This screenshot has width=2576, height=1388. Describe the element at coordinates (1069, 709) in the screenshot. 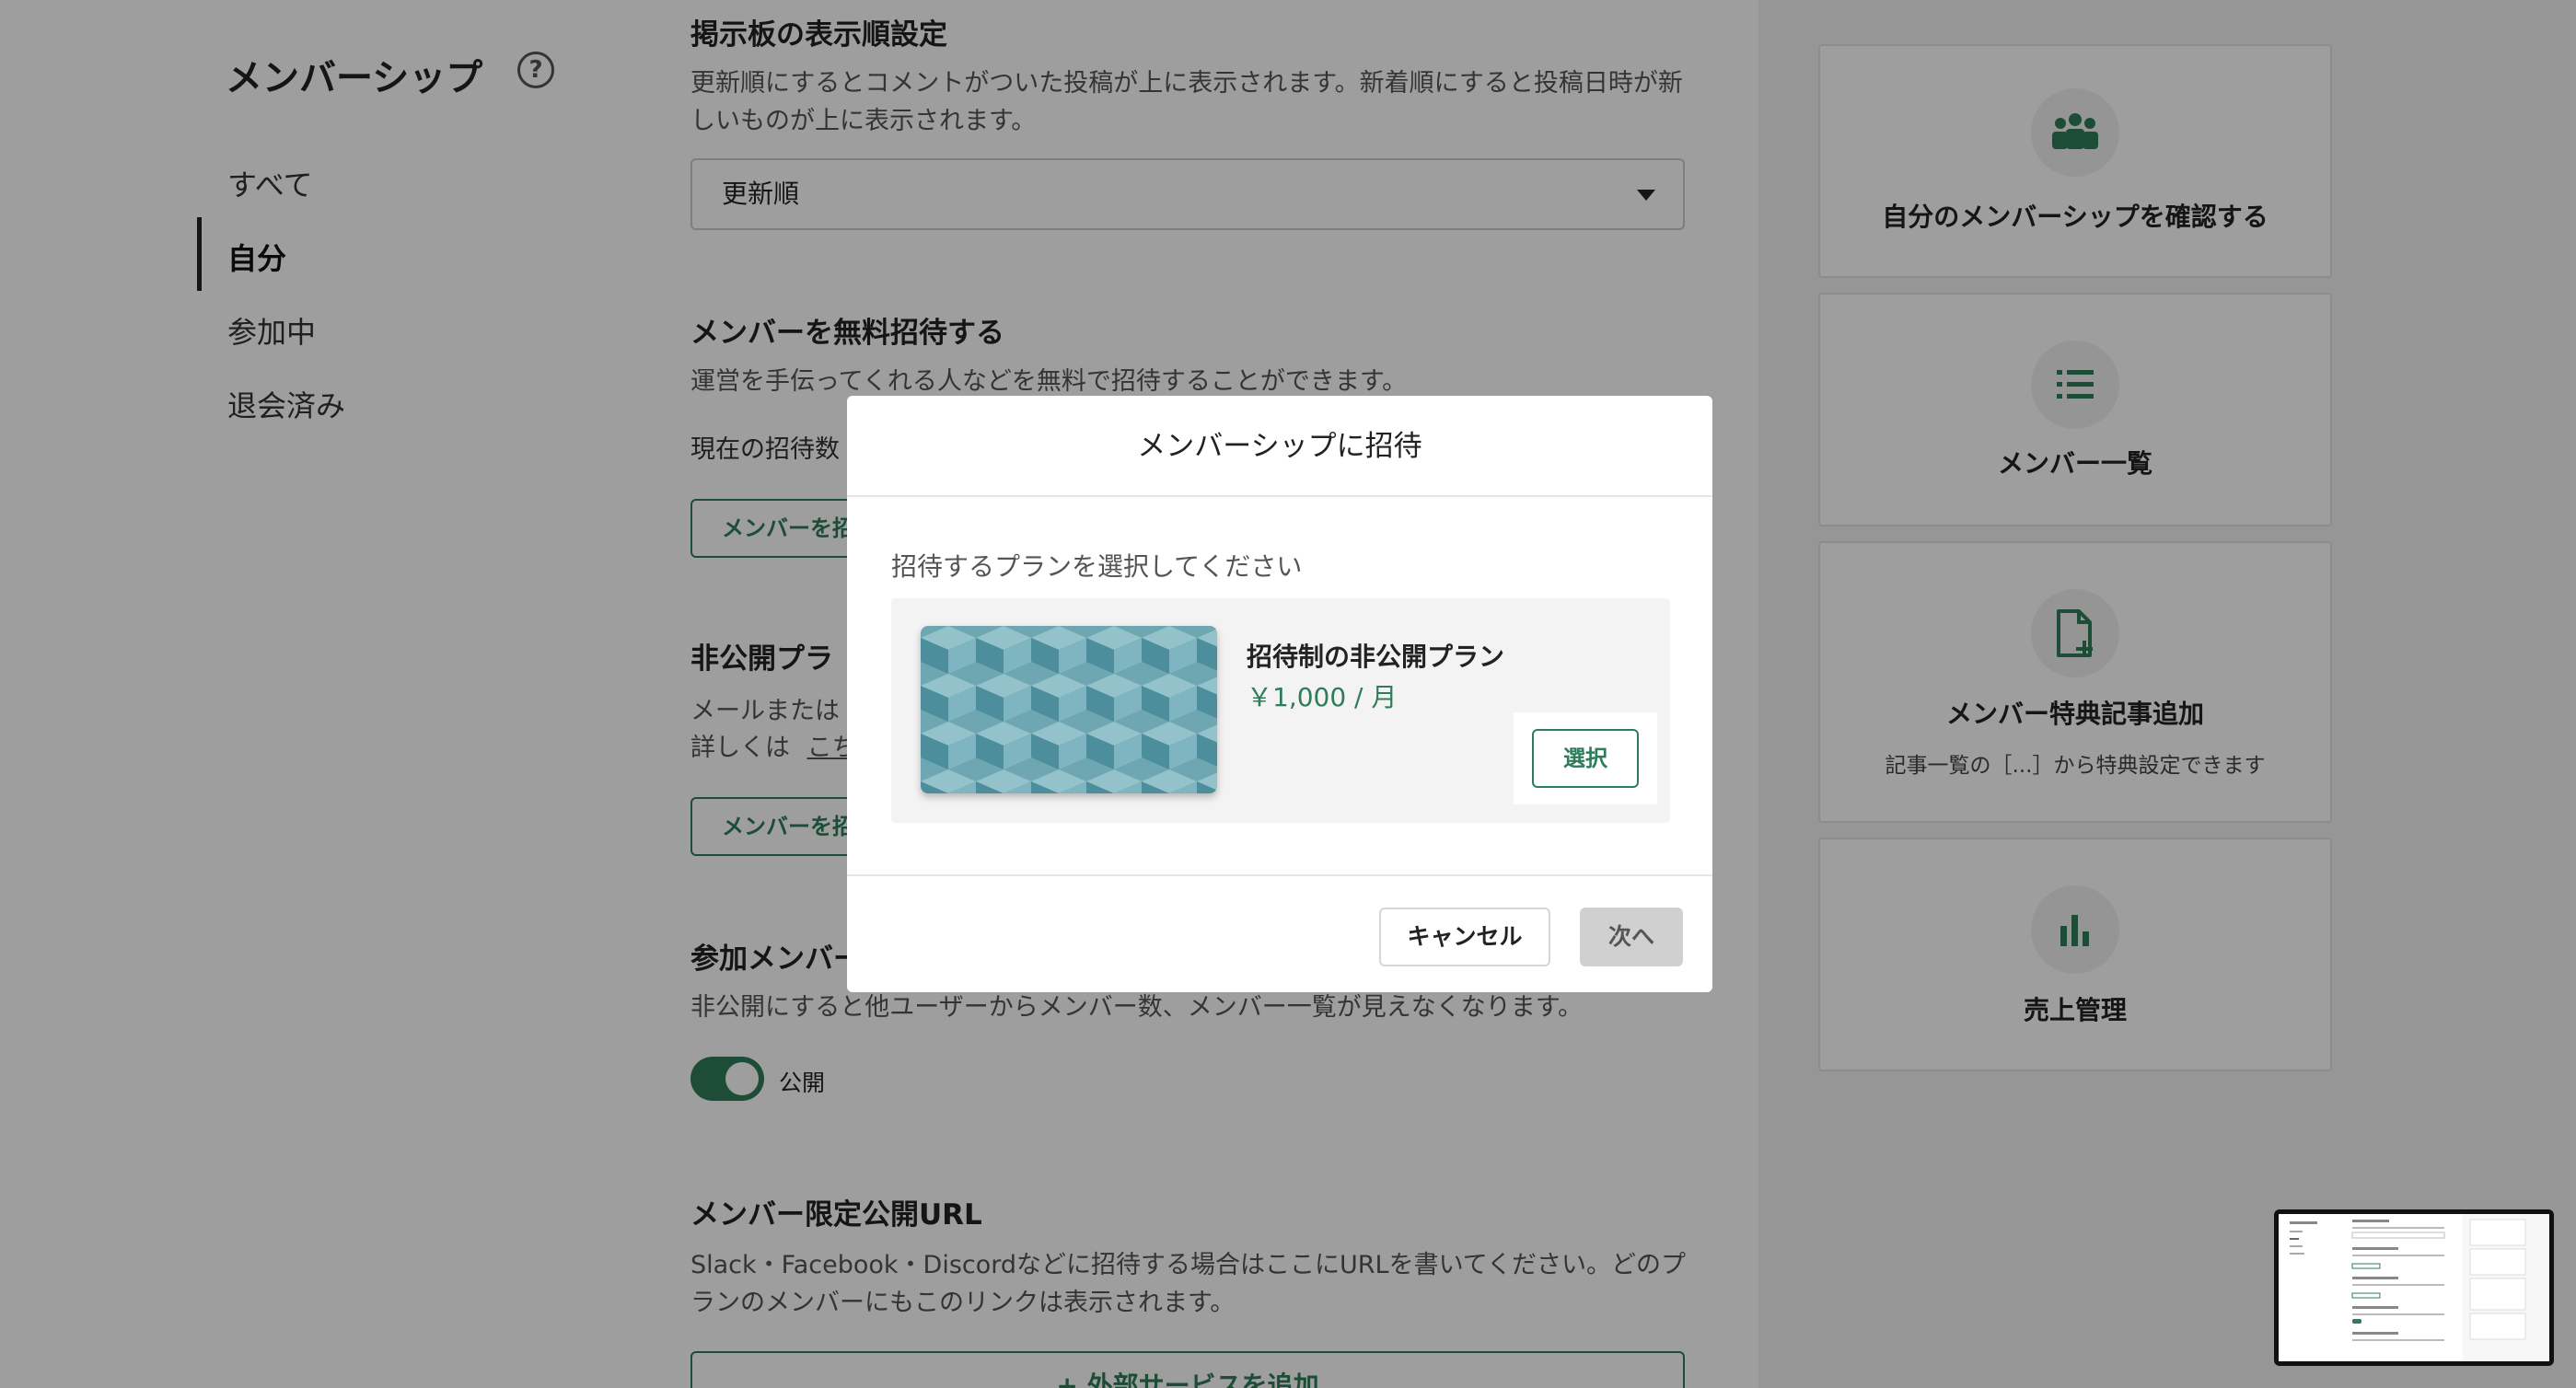

I see `plan-thumbnail` at that location.